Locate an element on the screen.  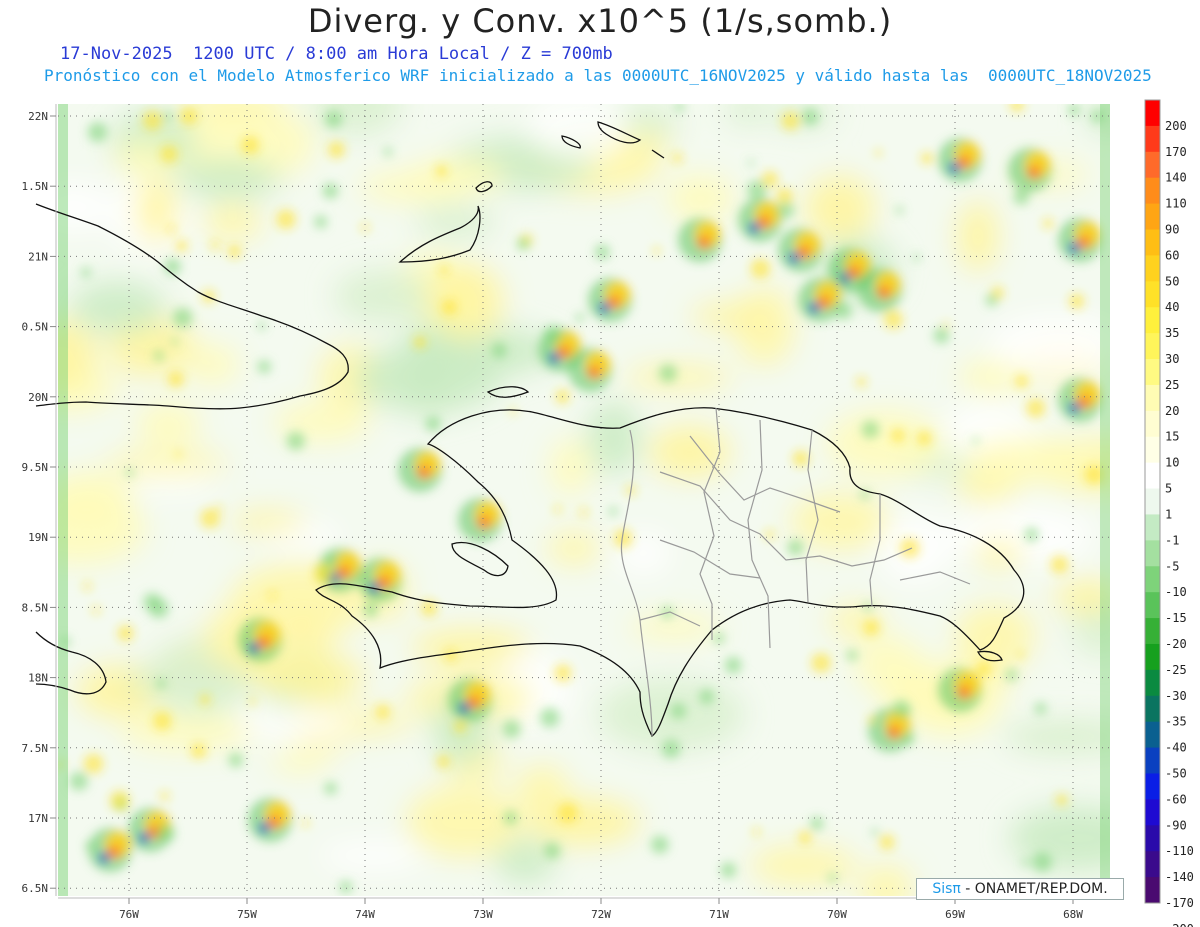
lat-tick-label: 22N is located at coordinates (38, 116).